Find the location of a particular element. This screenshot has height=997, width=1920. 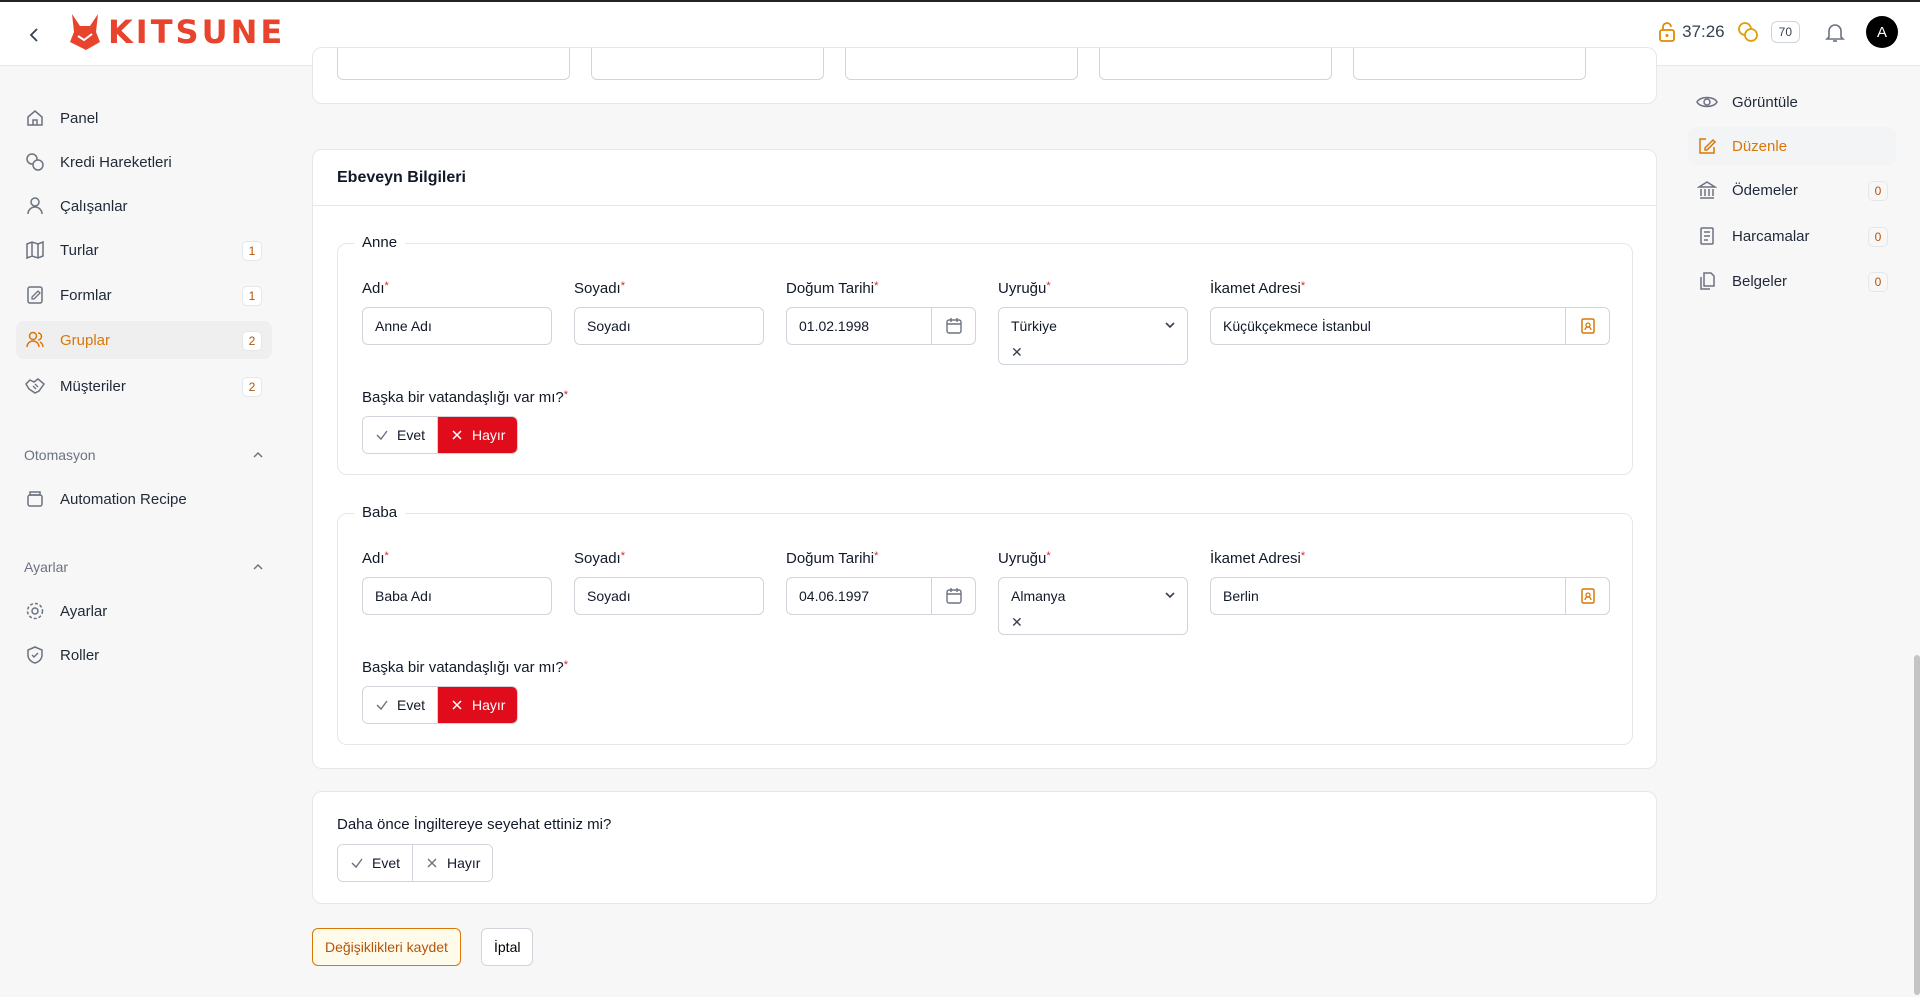

input-value: 04.06.1997 is located at coordinates (834, 596).